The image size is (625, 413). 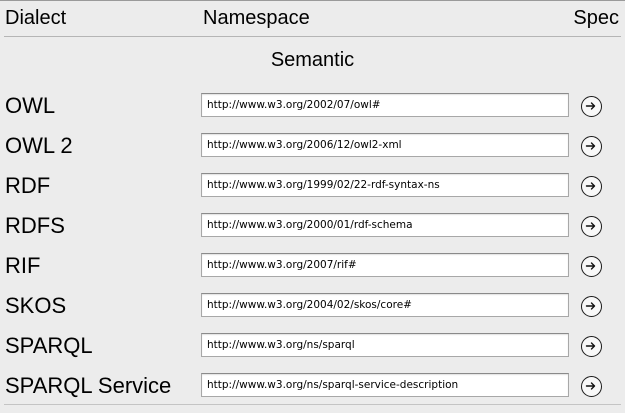 What do you see at coordinates (88, 385) in the screenshot?
I see `dialect-label: SPARQL Service` at bounding box center [88, 385].